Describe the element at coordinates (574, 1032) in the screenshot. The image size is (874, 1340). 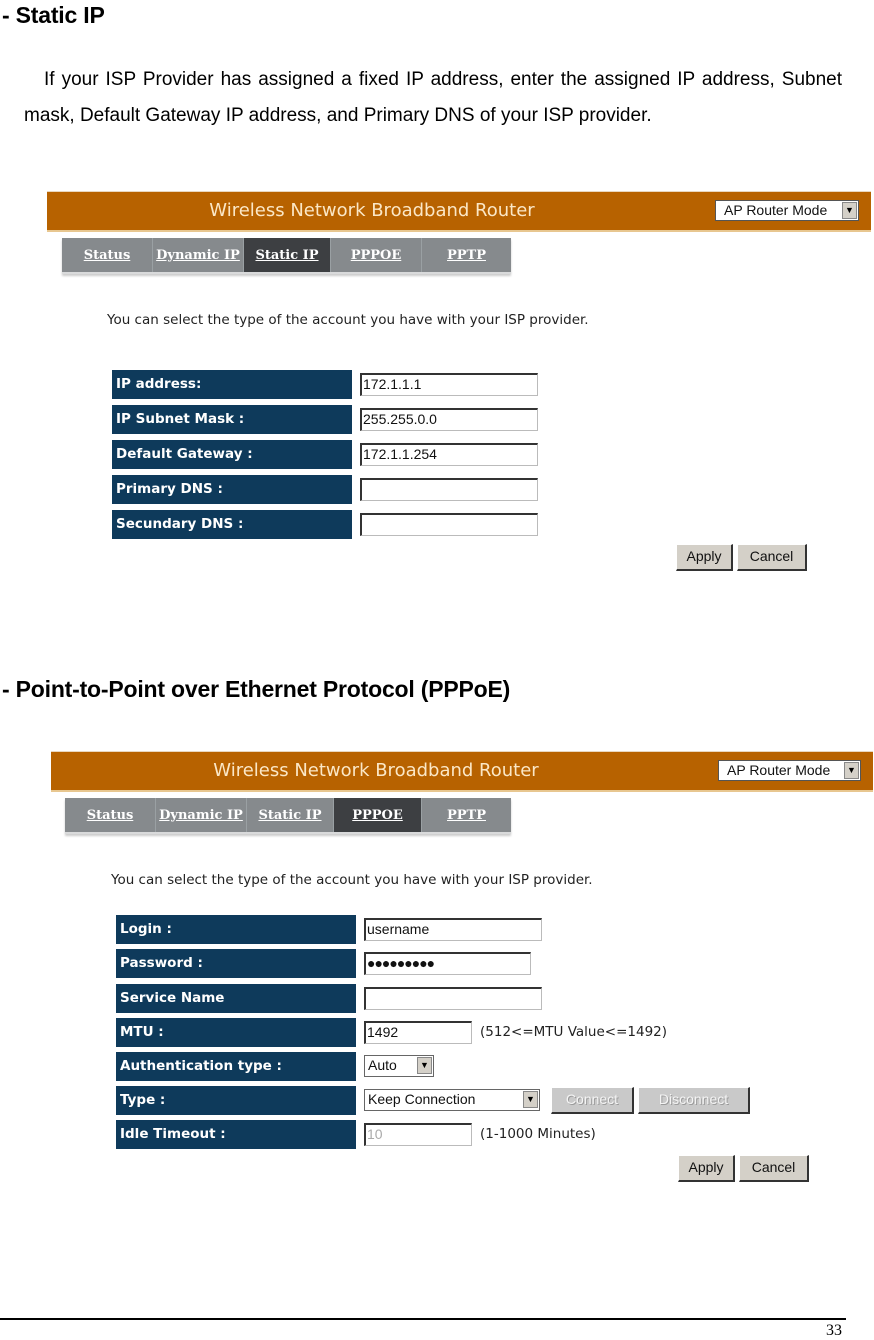
I see `mtu-hint: (512<=MTU Value<=1492)` at that location.